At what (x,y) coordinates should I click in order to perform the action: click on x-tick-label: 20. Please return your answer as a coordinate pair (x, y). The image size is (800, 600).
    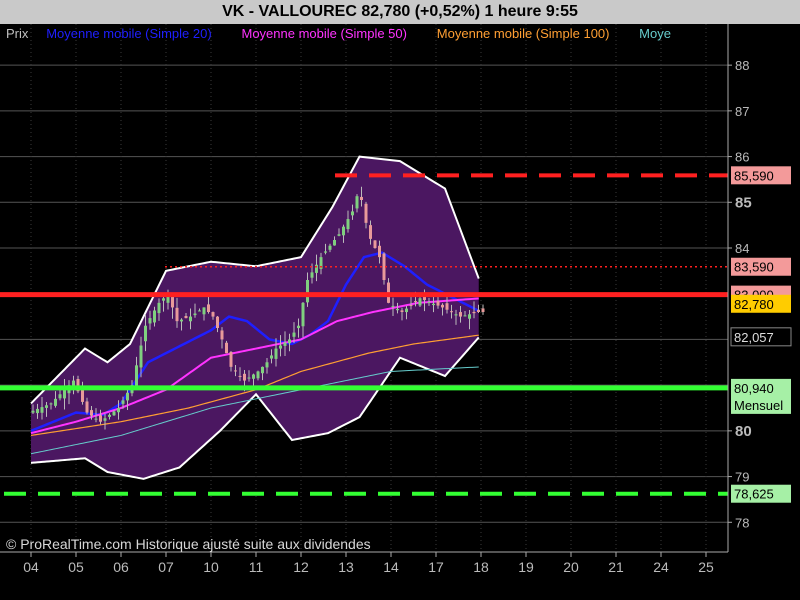
    Looking at the image, I should click on (571, 567).